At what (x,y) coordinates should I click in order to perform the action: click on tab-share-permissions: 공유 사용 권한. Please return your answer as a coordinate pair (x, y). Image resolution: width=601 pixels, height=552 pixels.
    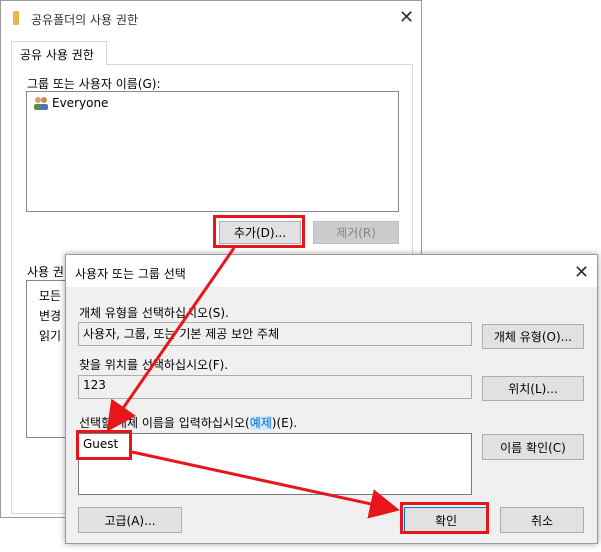
    Looking at the image, I should click on (59, 53).